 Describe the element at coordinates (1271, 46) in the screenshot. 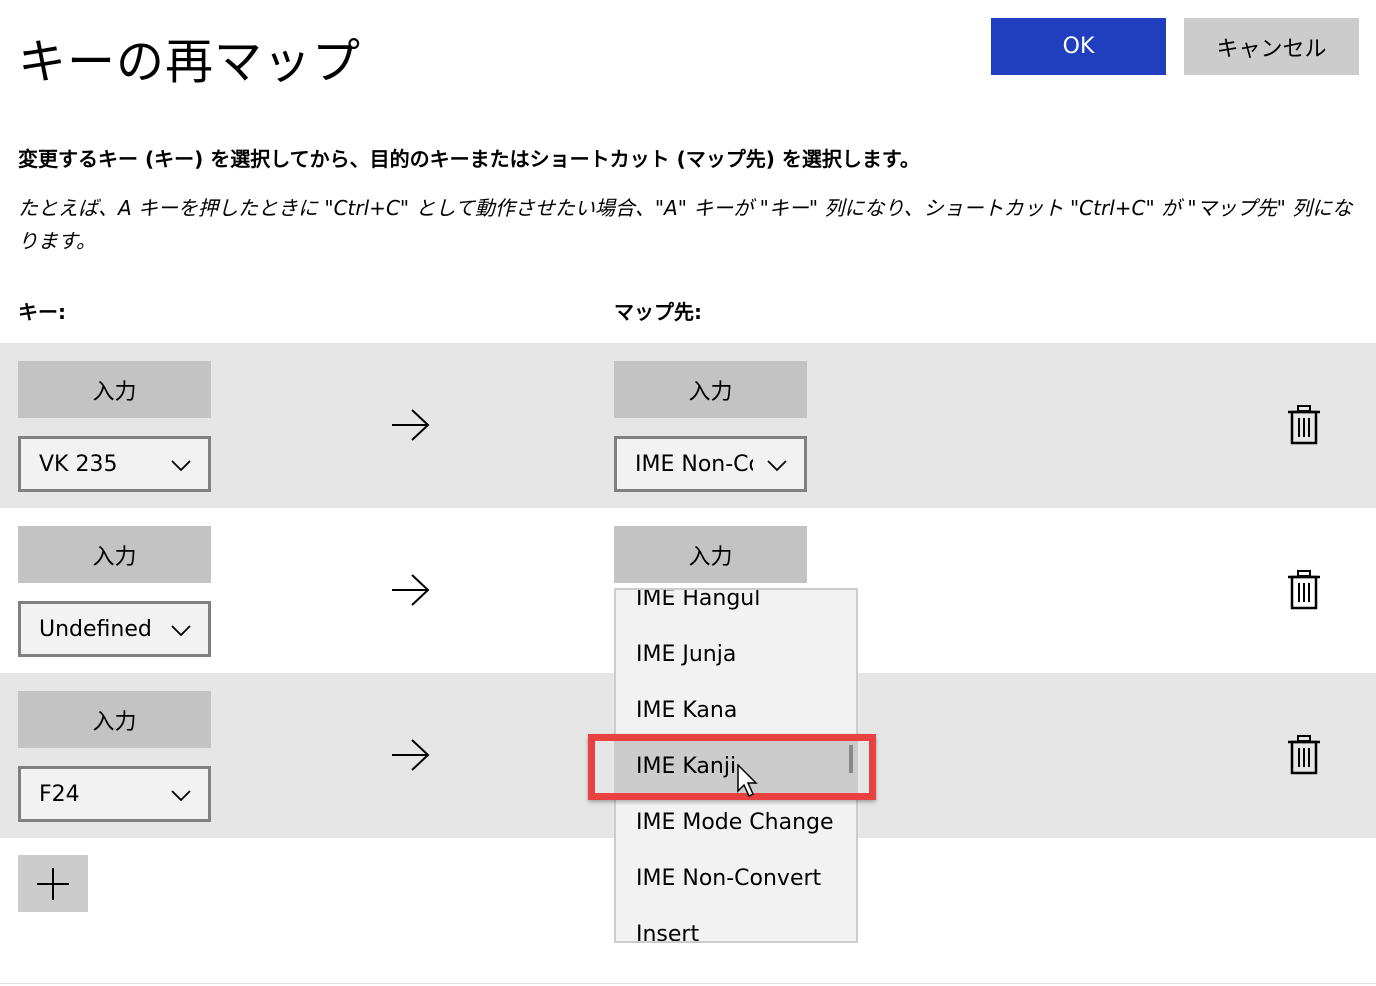

I see `cancel-button: キャンセル` at that location.